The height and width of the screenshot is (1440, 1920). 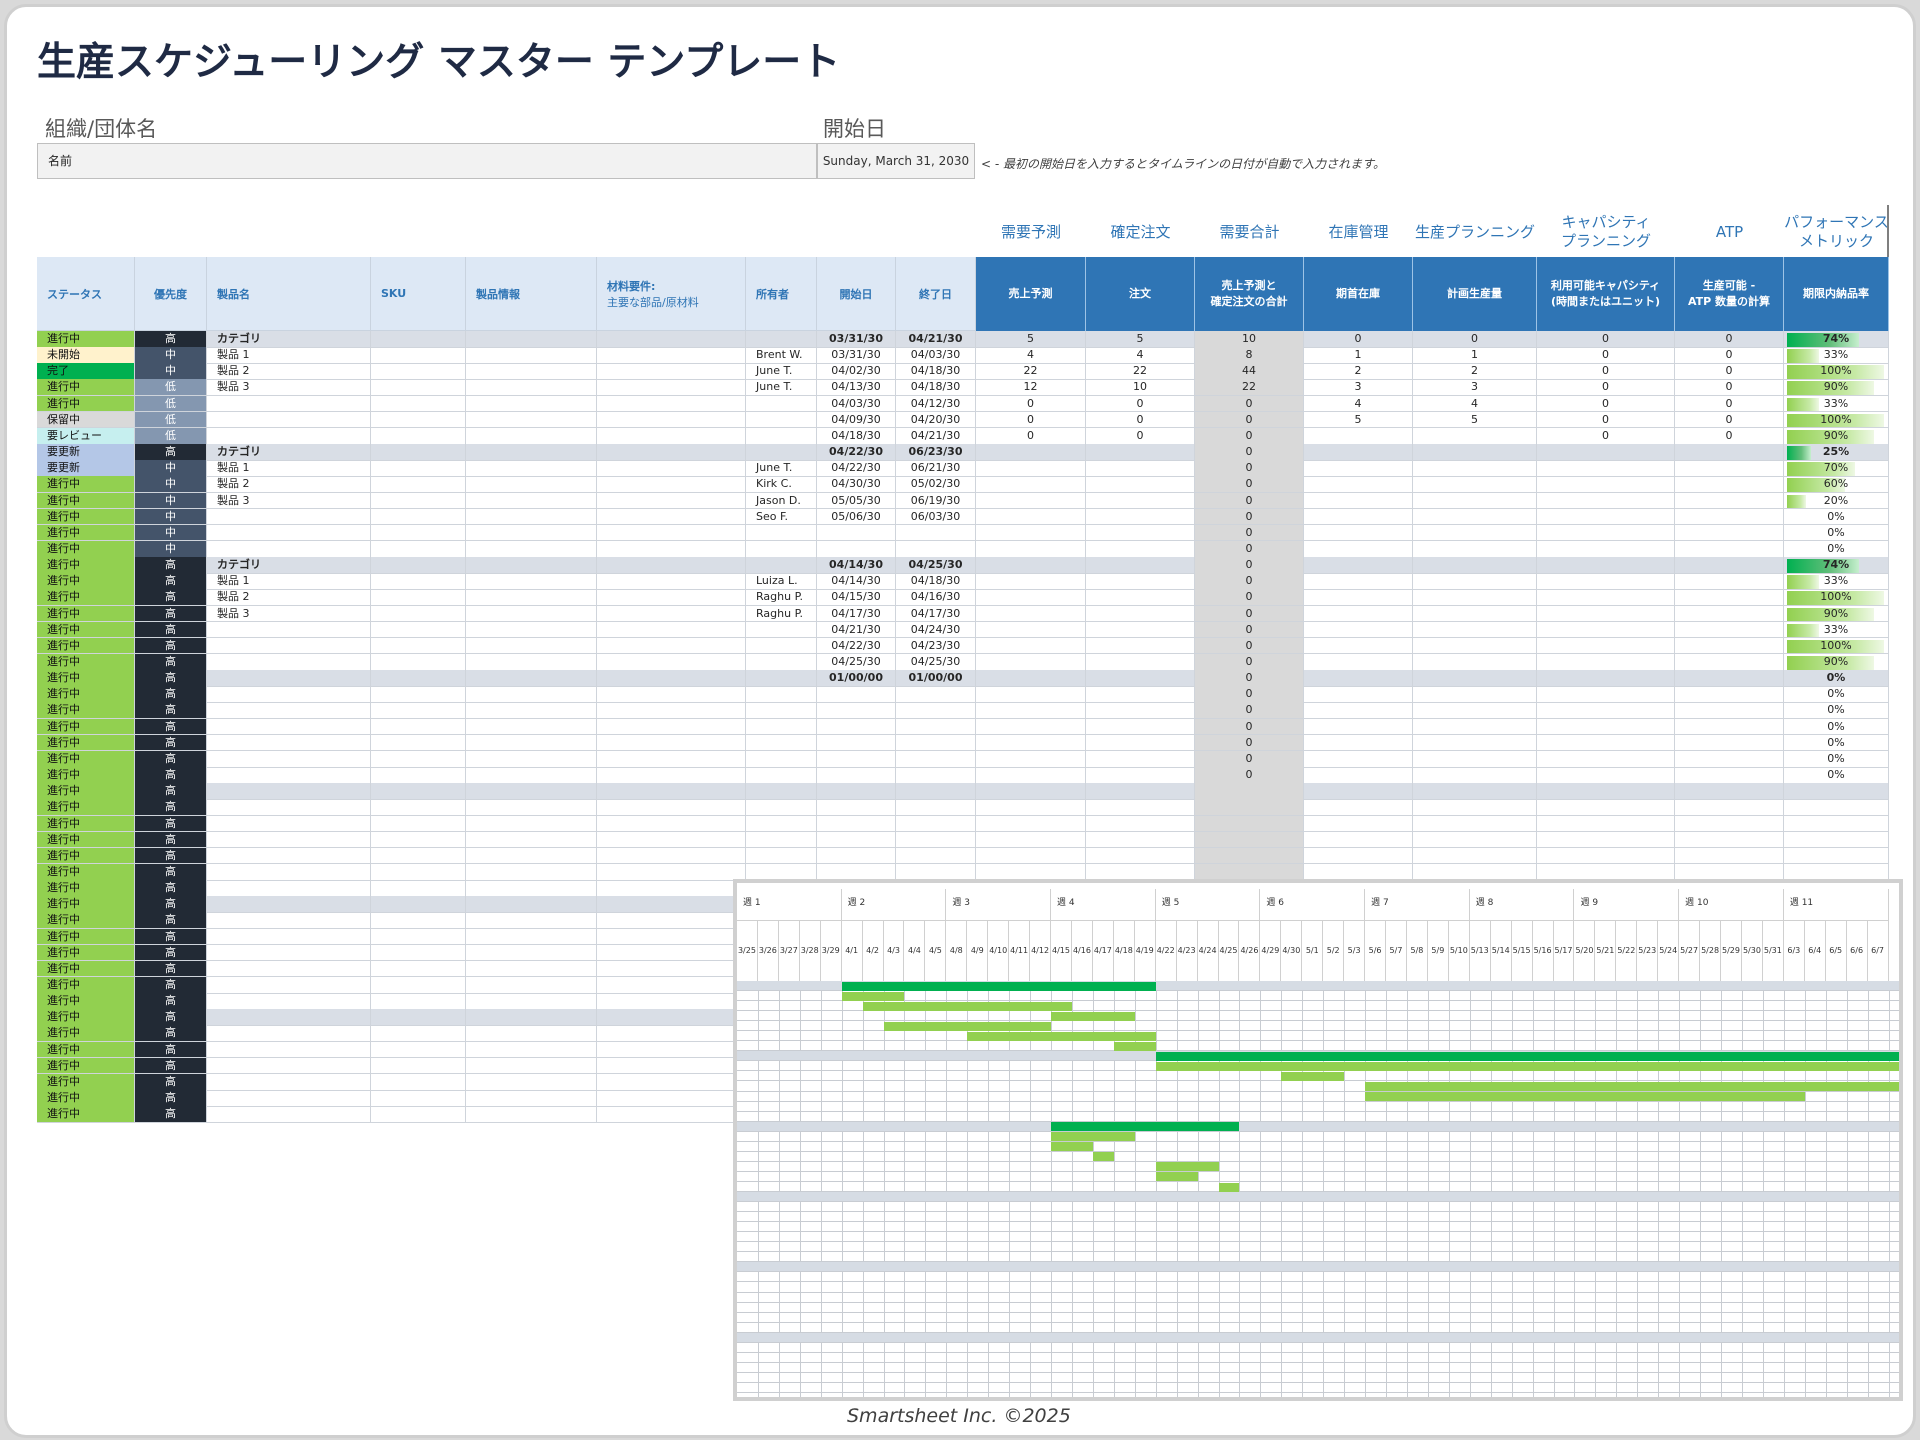 What do you see at coordinates (856, 294) in the screenshot?
I see `column-header-8: 開始日` at bounding box center [856, 294].